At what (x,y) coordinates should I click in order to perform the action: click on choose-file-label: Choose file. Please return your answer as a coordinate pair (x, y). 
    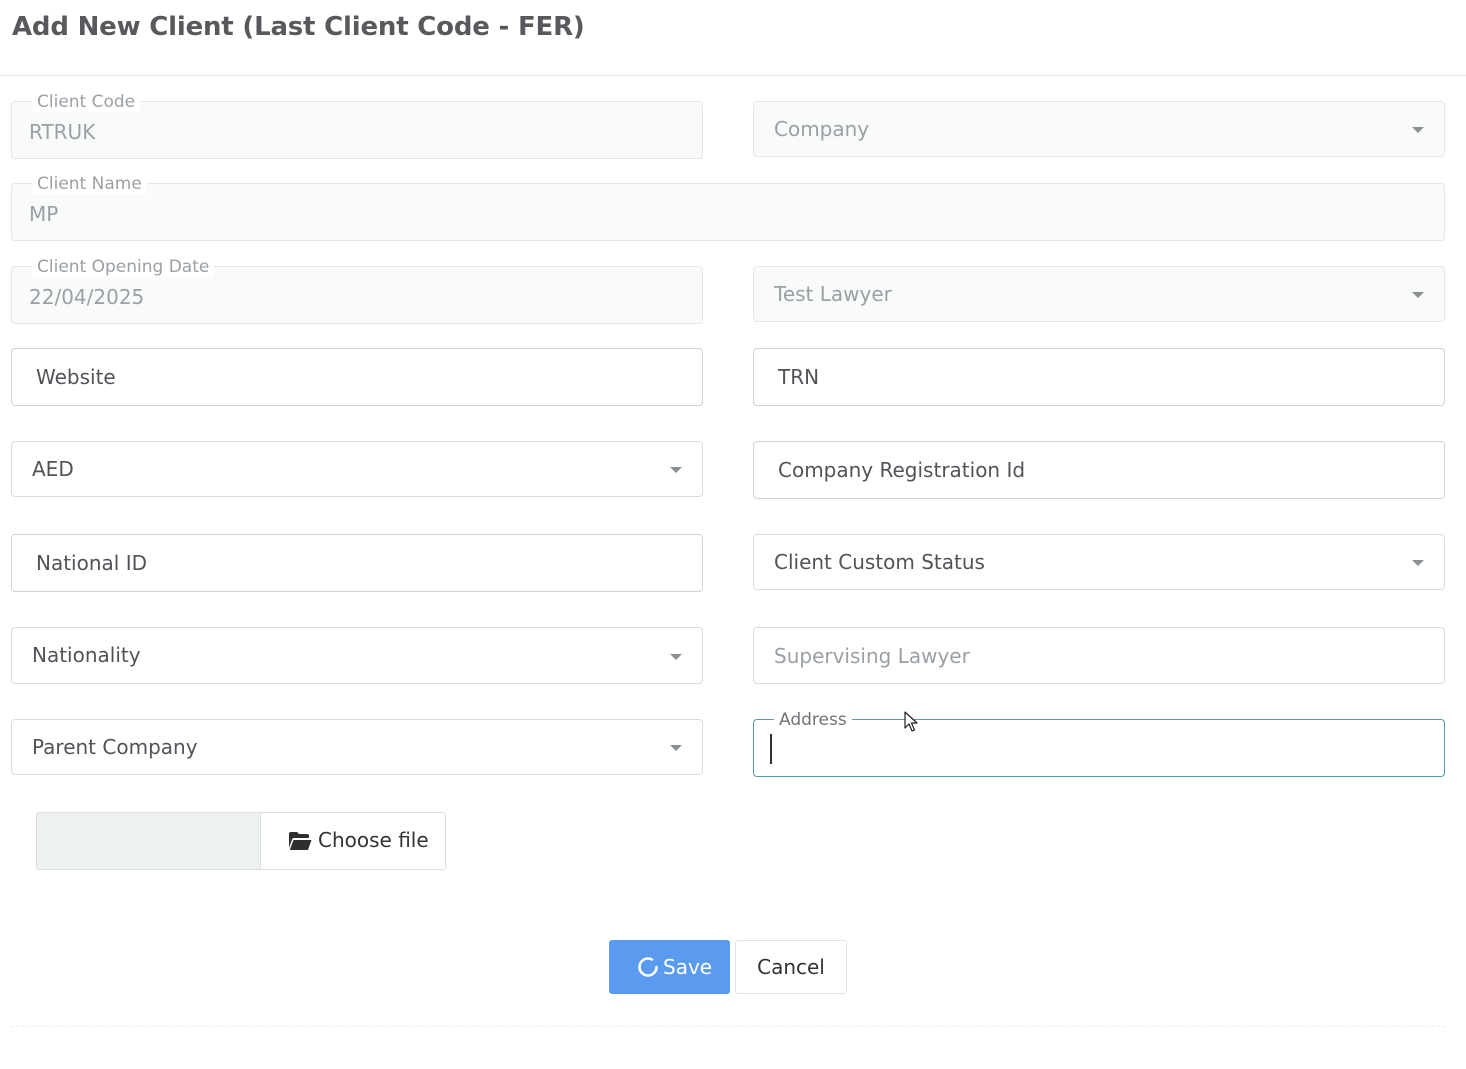
    Looking at the image, I should click on (373, 840).